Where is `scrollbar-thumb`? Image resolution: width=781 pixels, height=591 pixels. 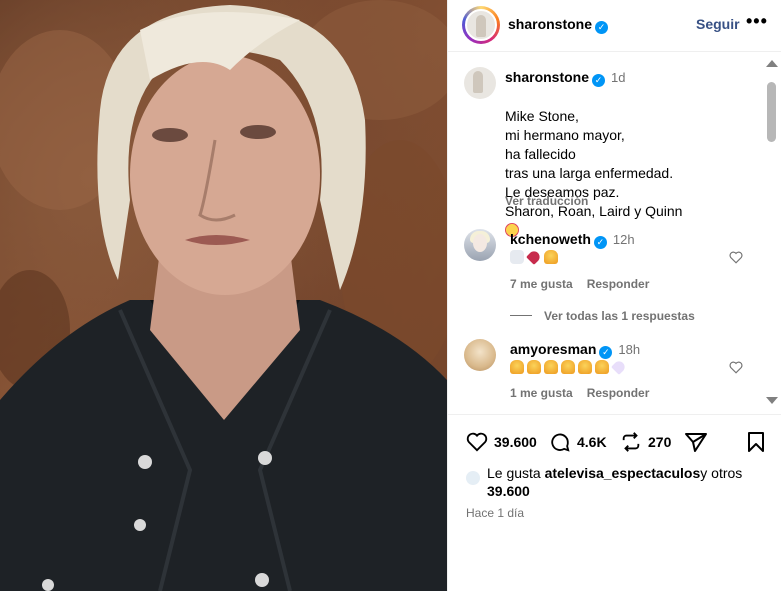 scrollbar-thumb is located at coordinates (771, 112).